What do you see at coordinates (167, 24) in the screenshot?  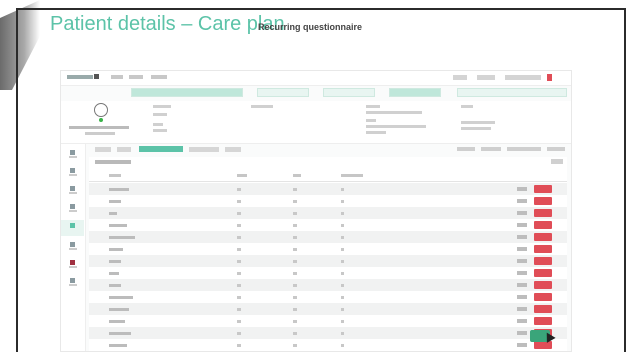 I see `slide-title: Patient details – Care plan` at bounding box center [167, 24].